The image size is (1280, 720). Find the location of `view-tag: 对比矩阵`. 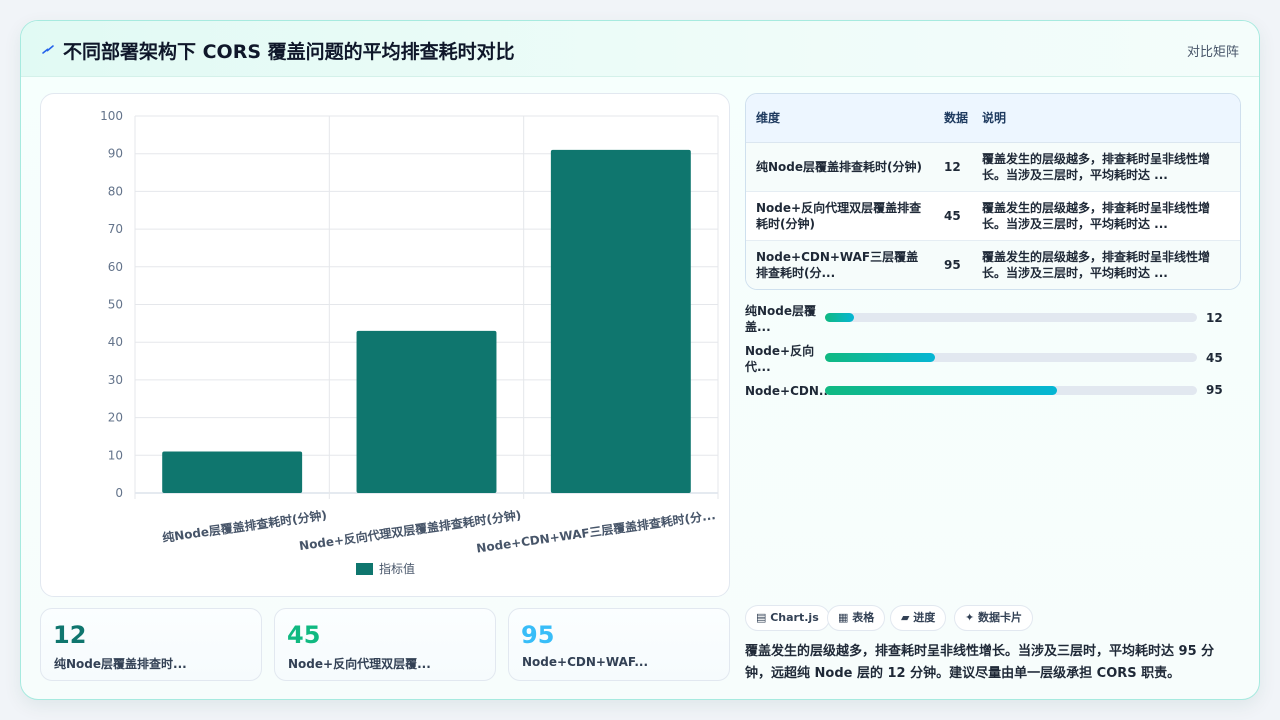

view-tag: 对比矩阵 is located at coordinates (1213, 50).